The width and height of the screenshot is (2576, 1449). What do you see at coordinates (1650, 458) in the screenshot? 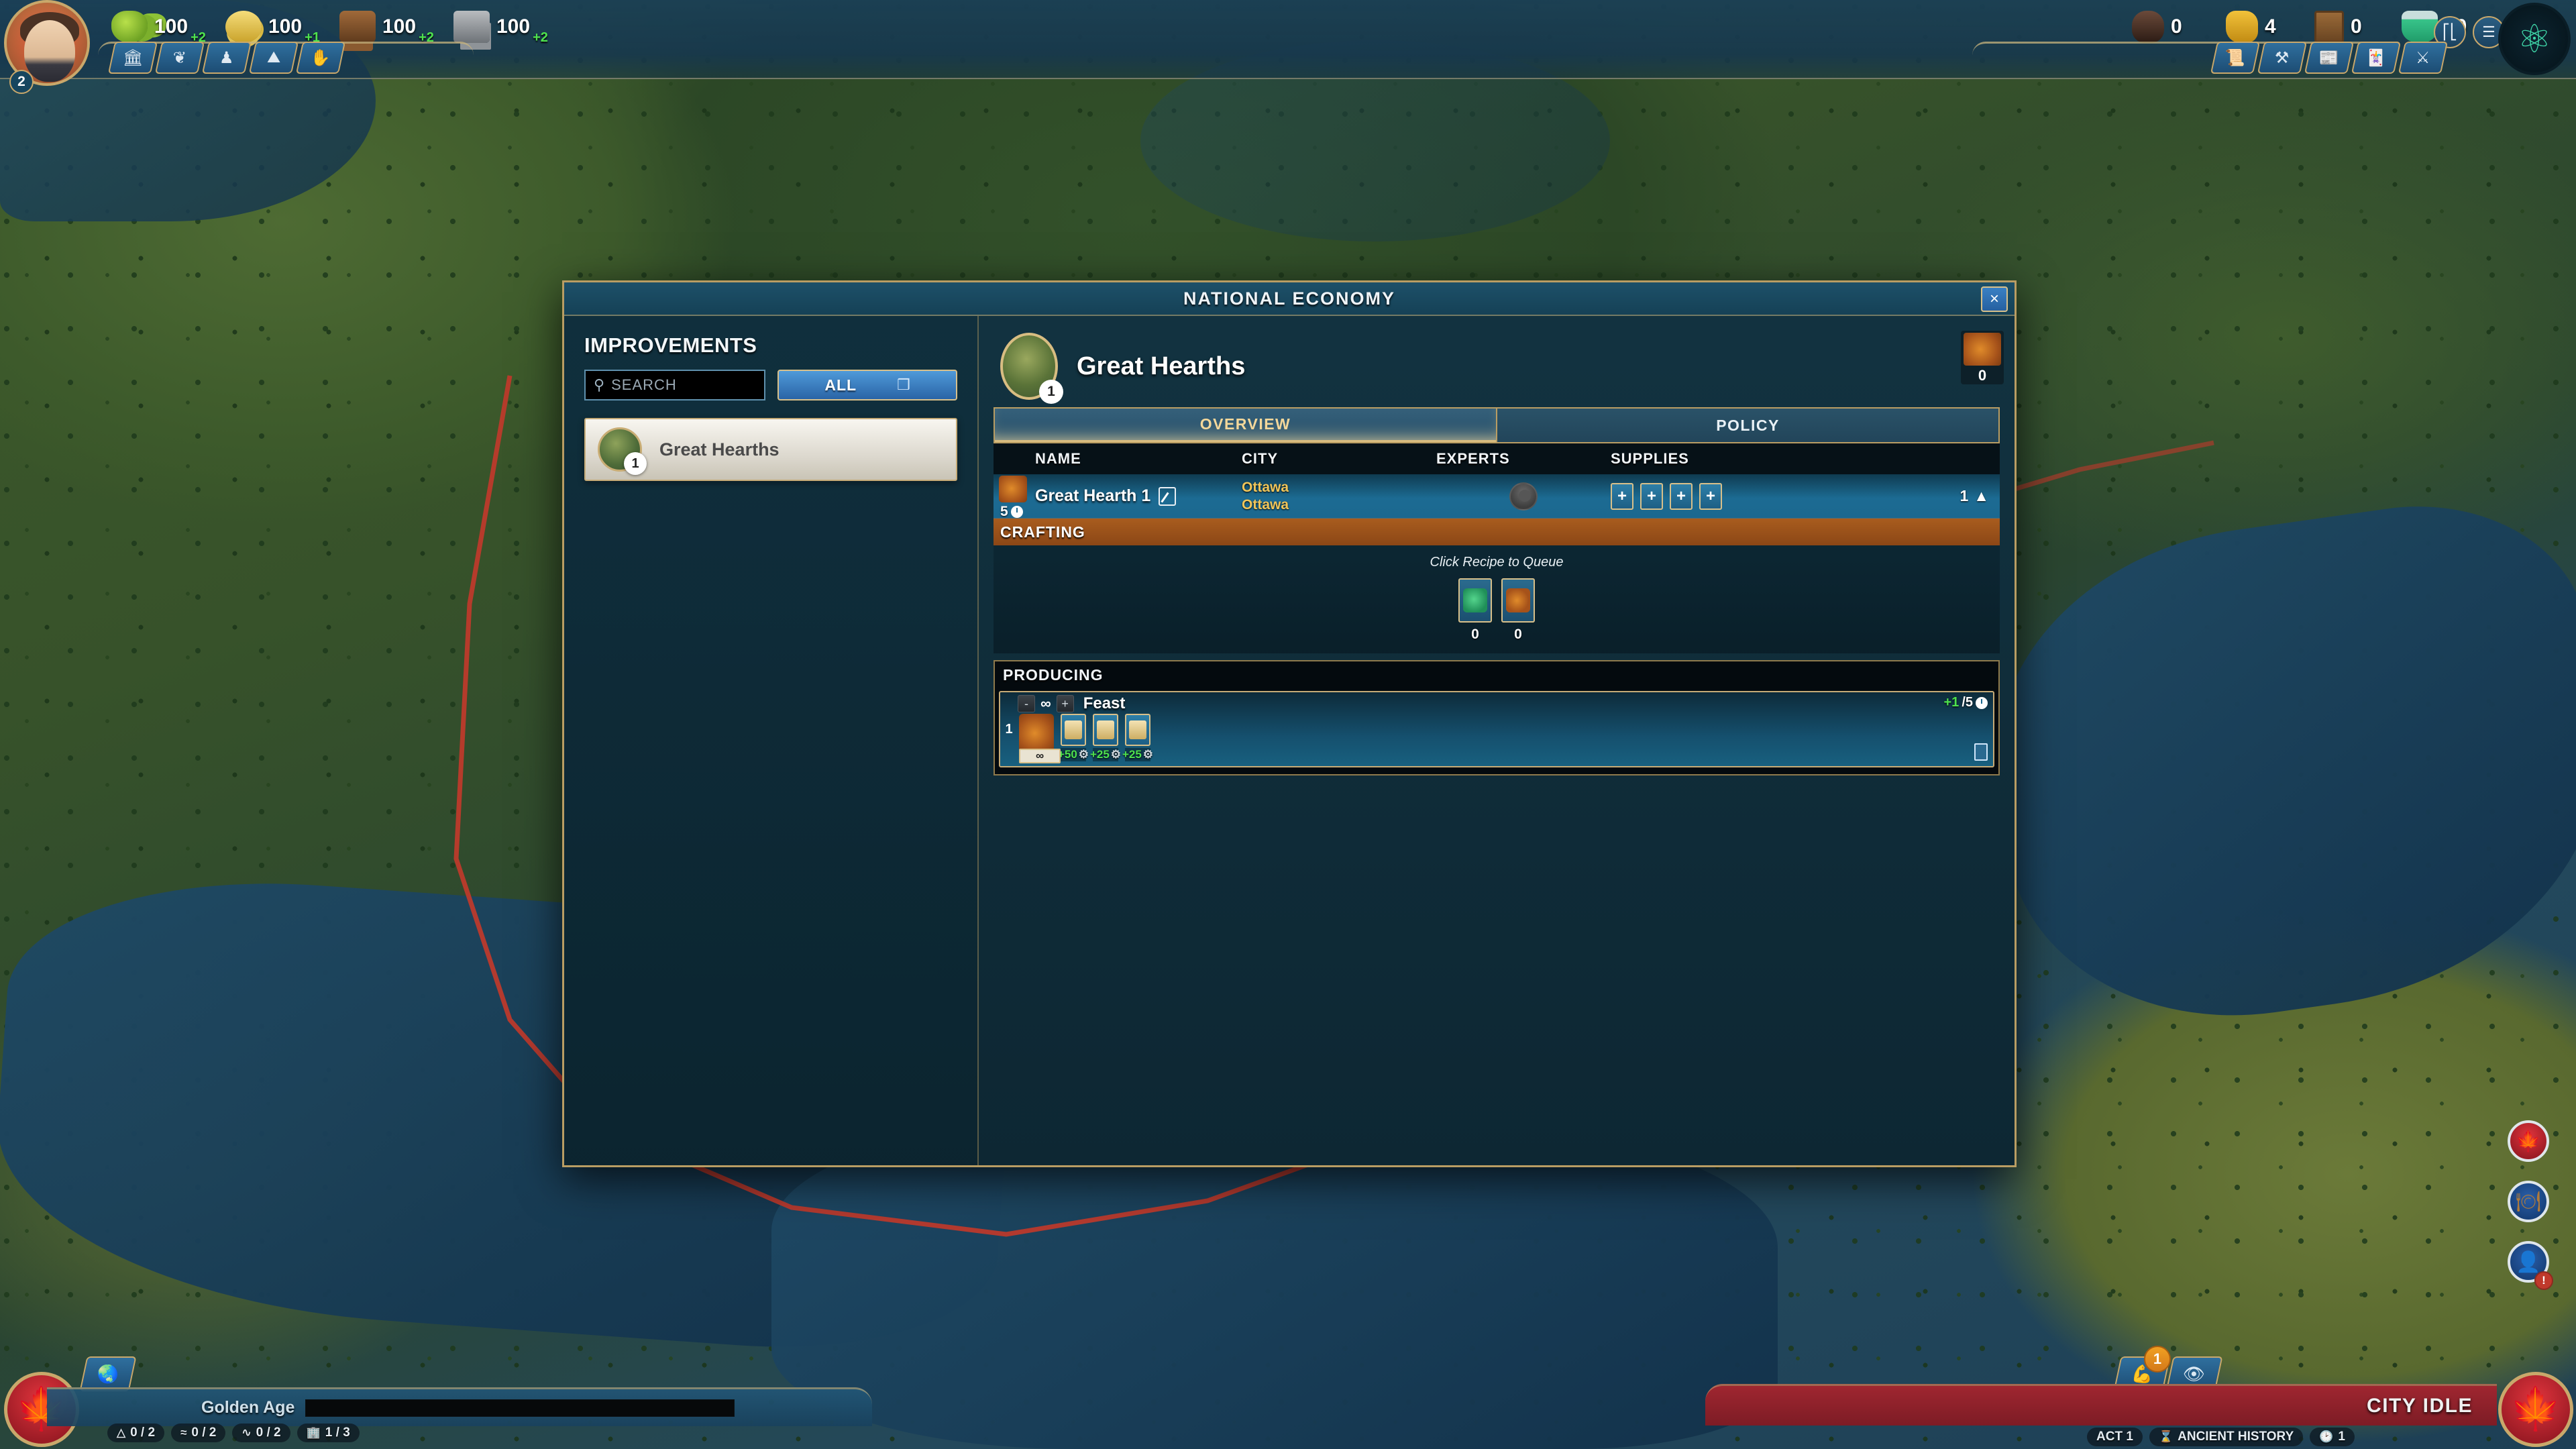
I see `column-header-supplies: SUPPLIES` at bounding box center [1650, 458].